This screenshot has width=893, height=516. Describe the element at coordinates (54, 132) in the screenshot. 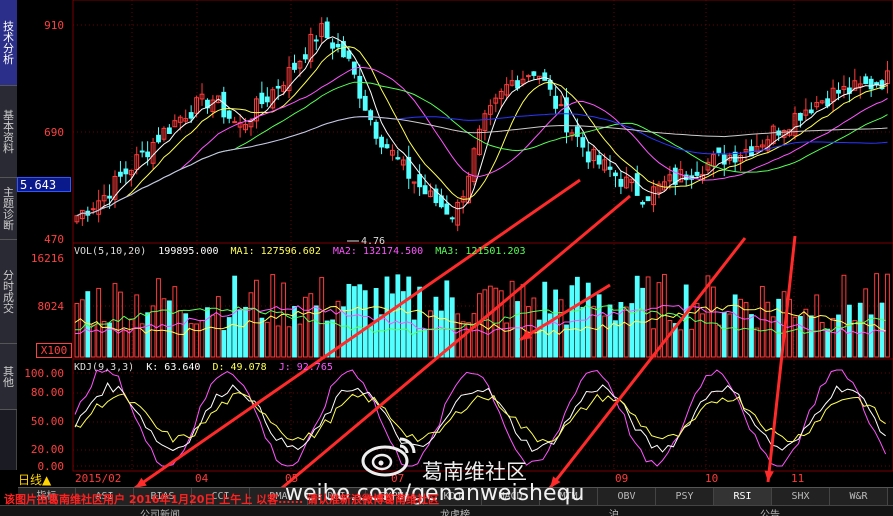

I see `price-tick-690: 690` at that location.